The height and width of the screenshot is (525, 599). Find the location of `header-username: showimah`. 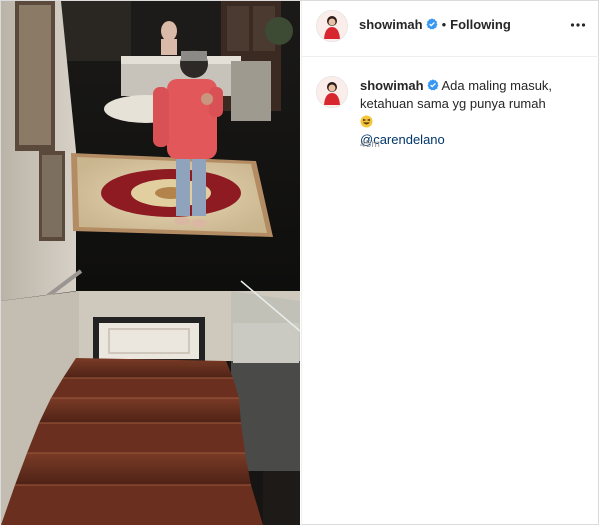

header-username: showimah is located at coordinates (391, 24).